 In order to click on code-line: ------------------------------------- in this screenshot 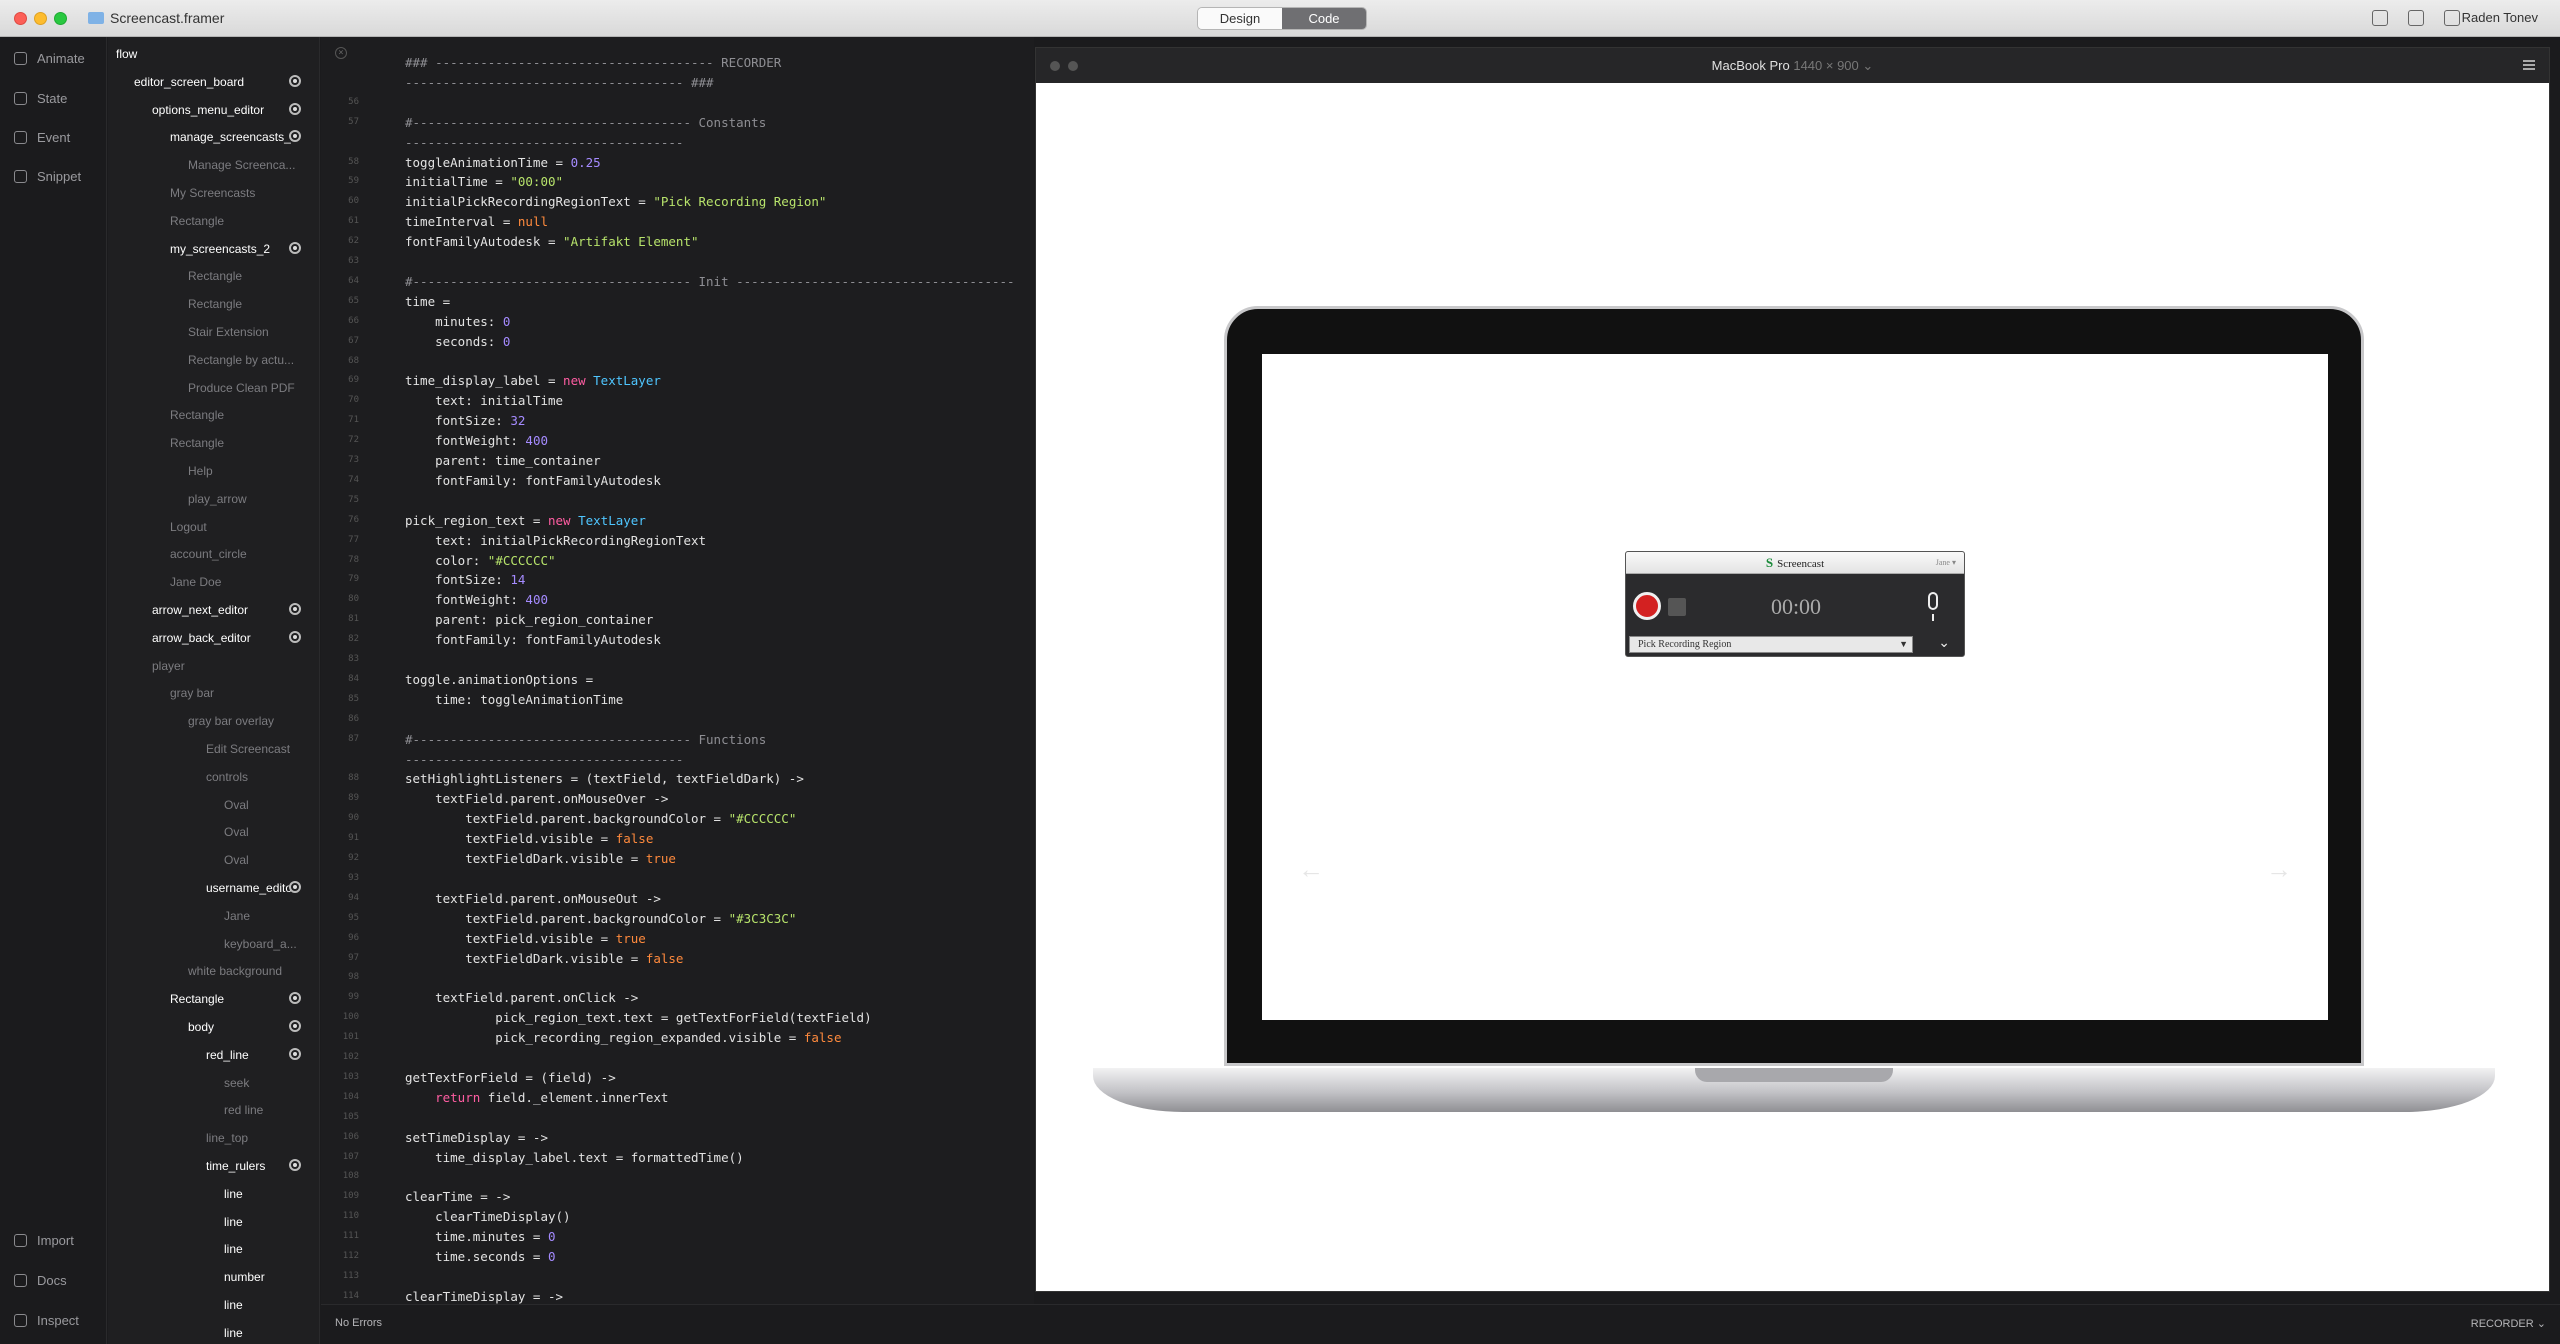, I will do `click(544, 759)`.